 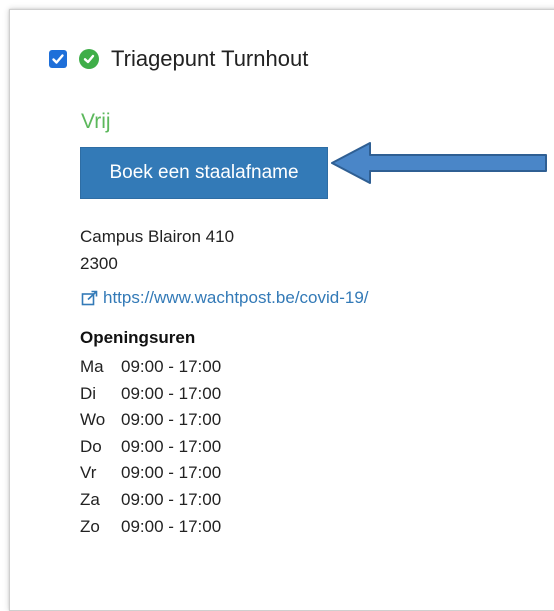 I want to click on hours-row: Vr 09:00 - 17:00, so click(x=150, y=473).